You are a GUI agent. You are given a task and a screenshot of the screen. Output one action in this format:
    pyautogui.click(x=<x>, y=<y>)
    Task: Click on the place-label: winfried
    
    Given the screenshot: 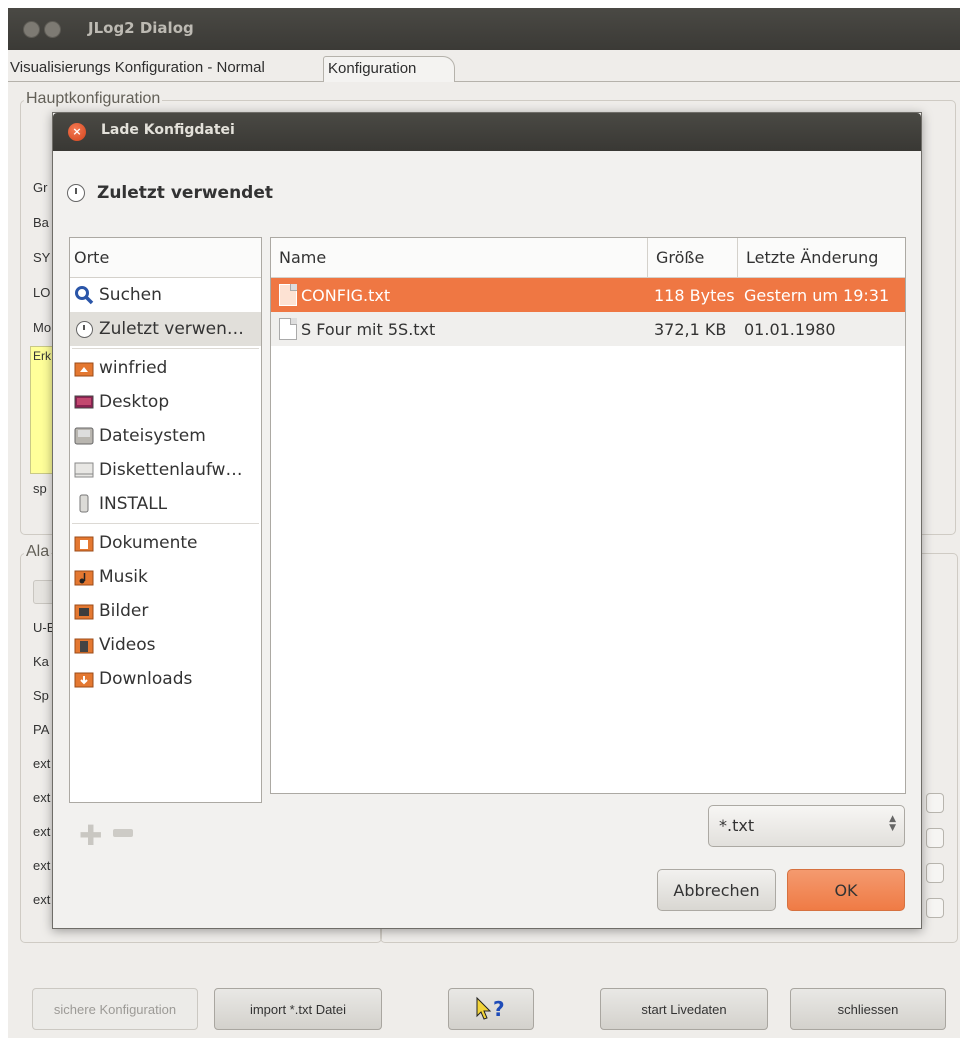 What is the action you would take?
    pyautogui.click(x=133, y=368)
    